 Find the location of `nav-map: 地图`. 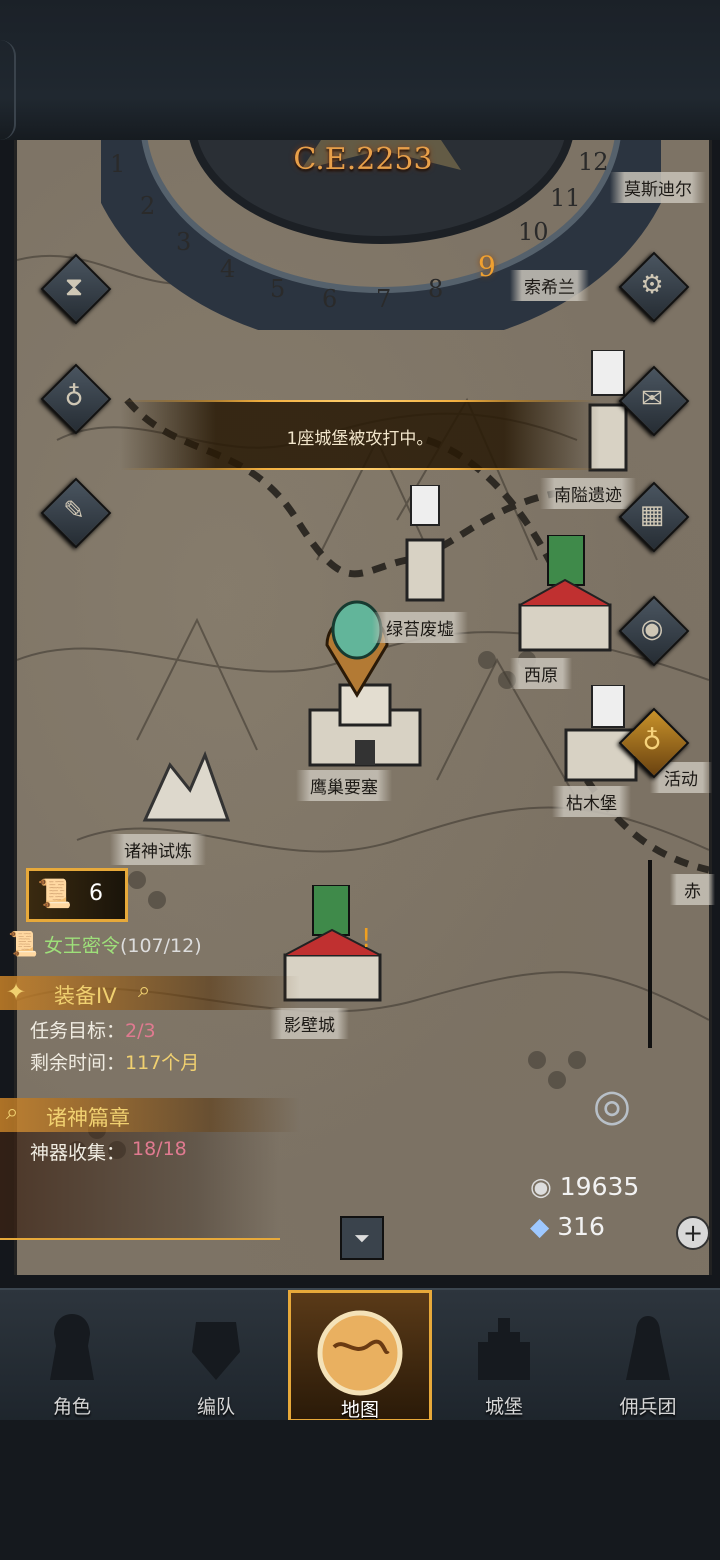

nav-map: 地图 is located at coordinates (360, 1356).